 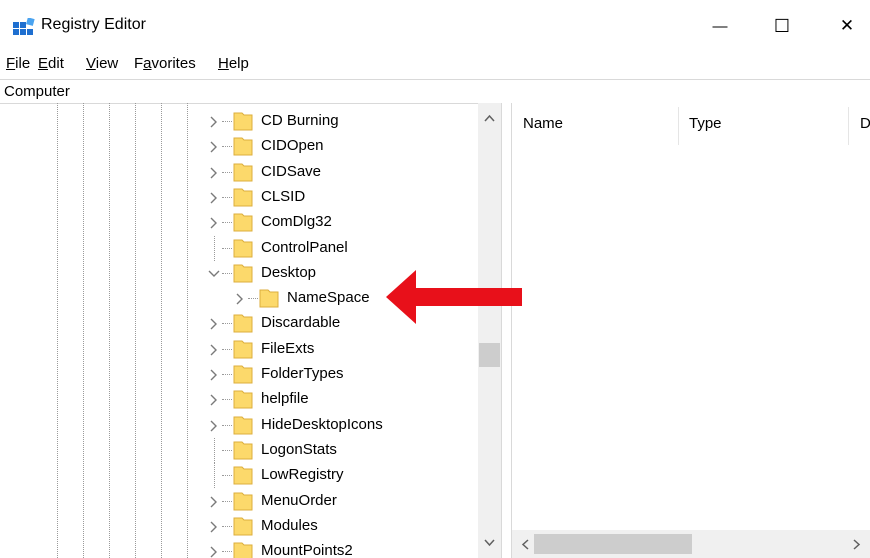 What do you see at coordinates (233, 63) in the screenshot?
I see `menu-help: Help` at bounding box center [233, 63].